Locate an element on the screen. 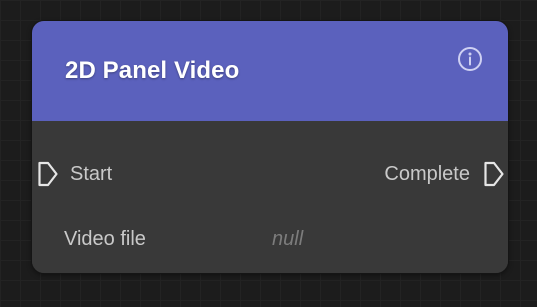  input-port-label: Start is located at coordinates (91, 174).